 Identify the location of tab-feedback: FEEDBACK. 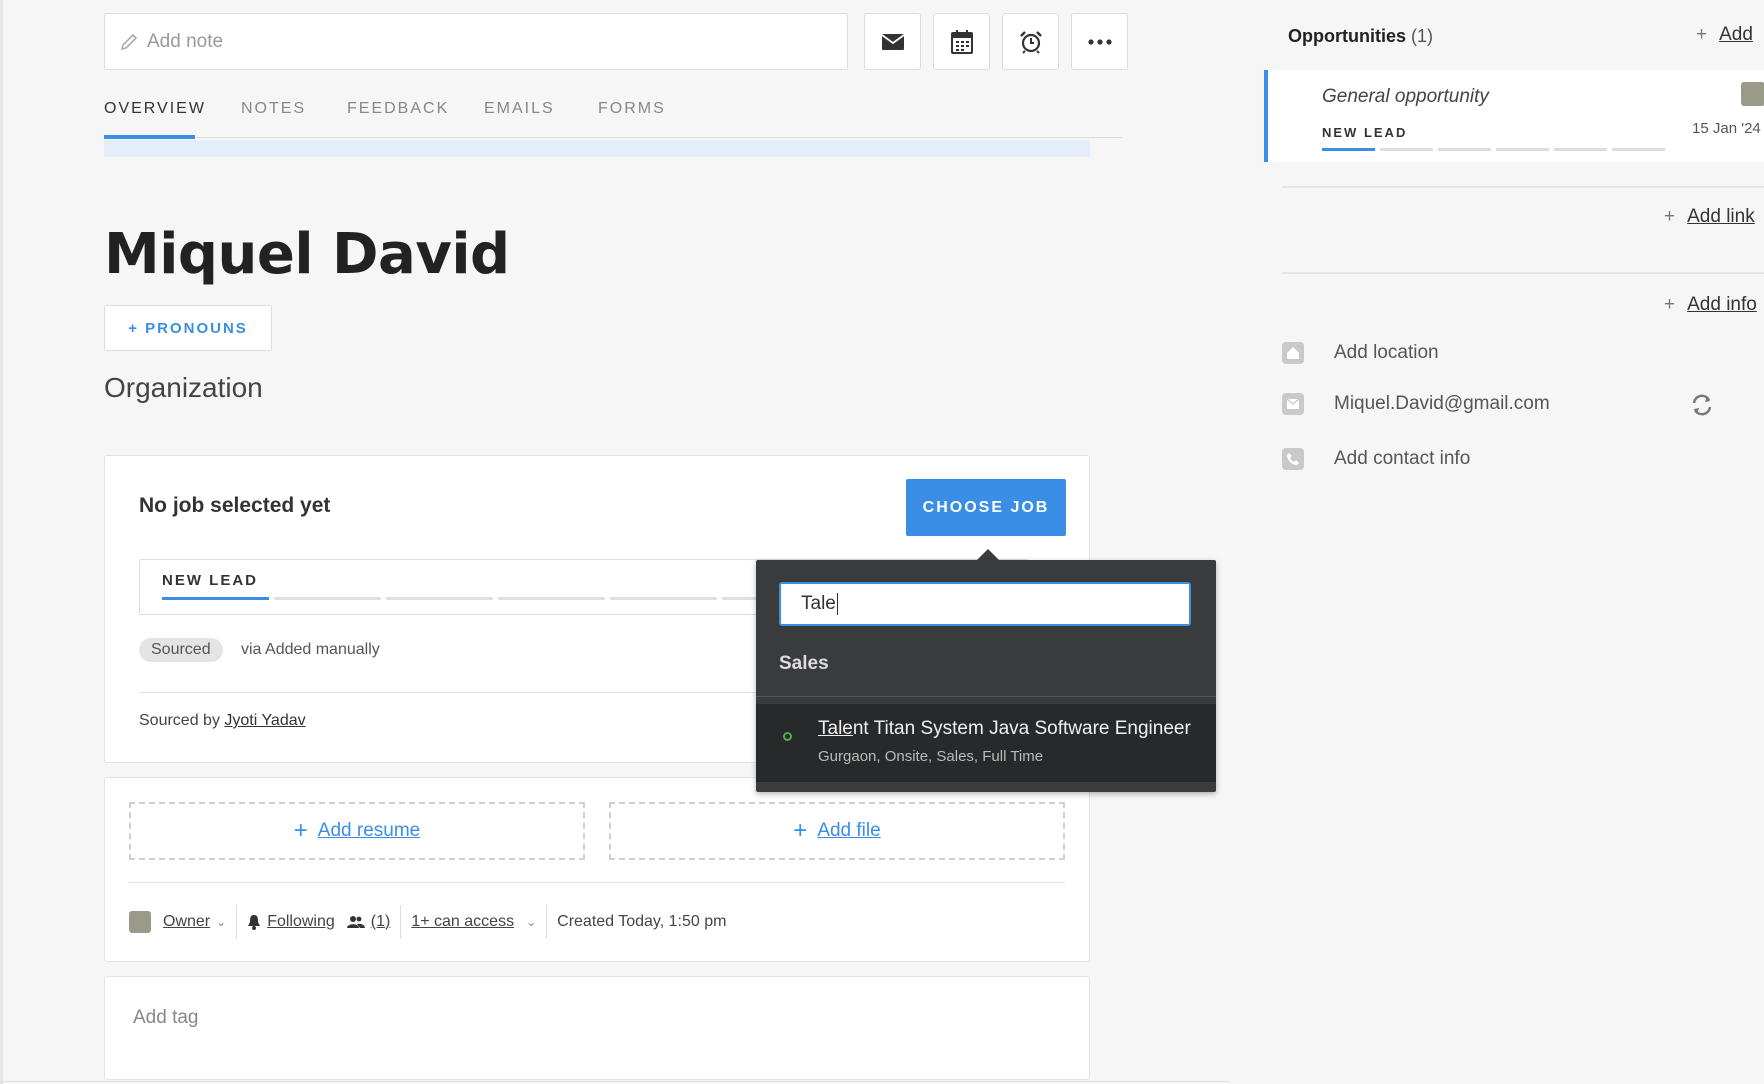
(398, 109).